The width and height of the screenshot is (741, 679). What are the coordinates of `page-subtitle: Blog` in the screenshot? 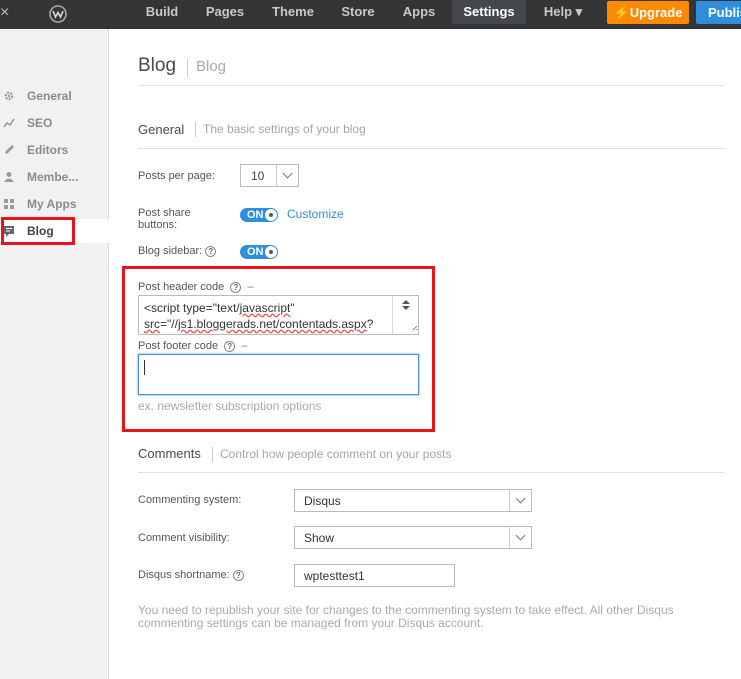 It's located at (206, 68).